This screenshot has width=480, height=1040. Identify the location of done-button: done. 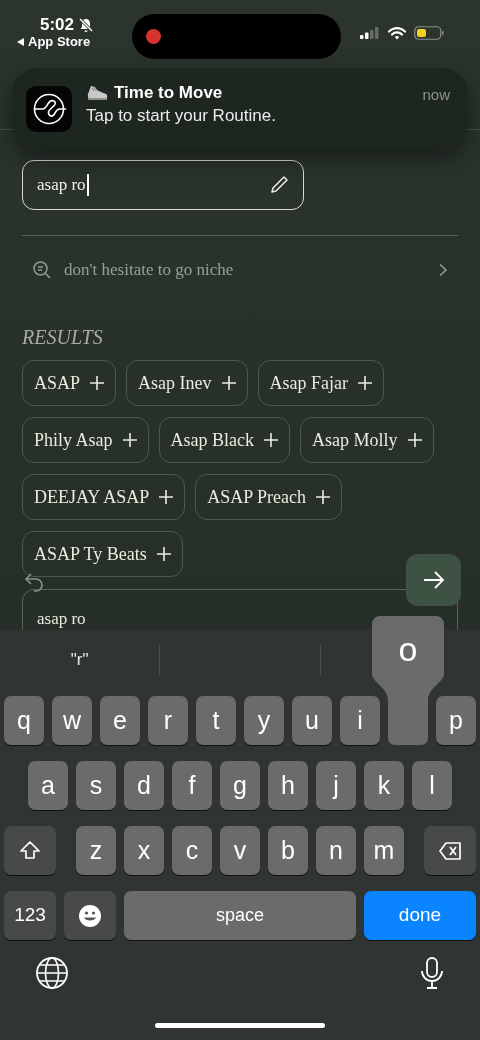
(420, 915).